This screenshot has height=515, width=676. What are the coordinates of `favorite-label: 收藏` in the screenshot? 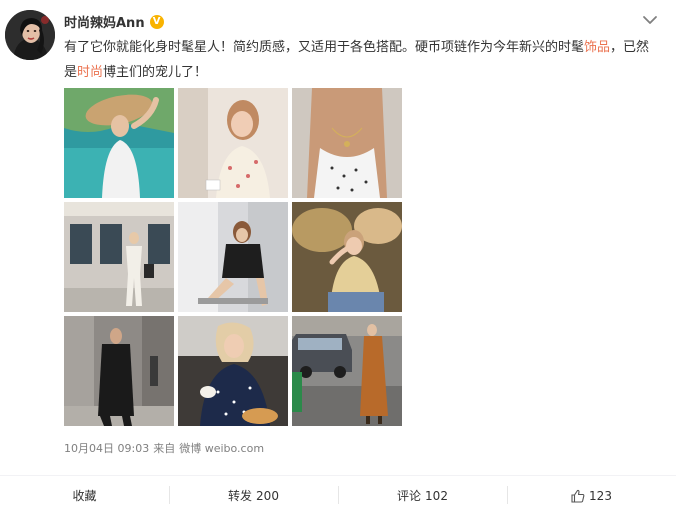 It's located at (84, 496).